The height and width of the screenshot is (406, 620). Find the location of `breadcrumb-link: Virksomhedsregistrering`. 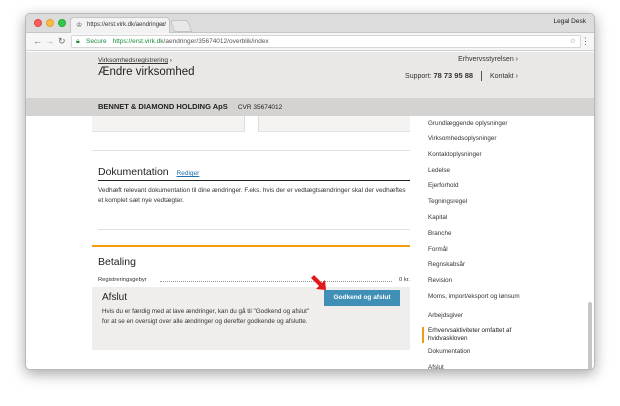

breadcrumb-link: Virksomhedsregistrering is located at coordinates (133, 60).